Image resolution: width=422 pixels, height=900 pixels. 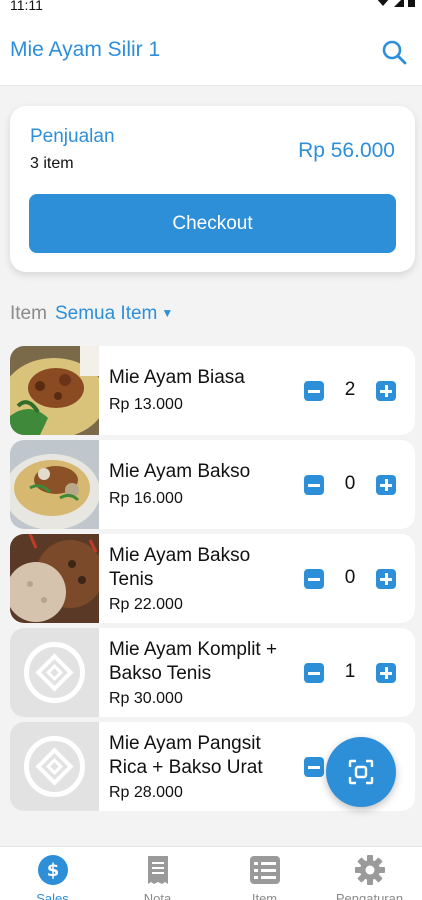 I want to click on nav-label: Sales, so click(x=52, y=895).